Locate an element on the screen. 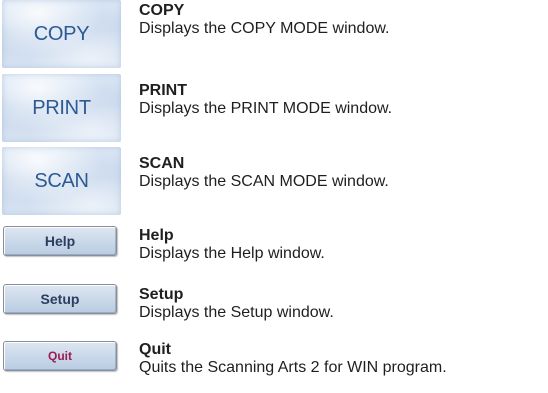  scan-text: Displays the SCAN MODE window. is located at coordinates (264, 181).